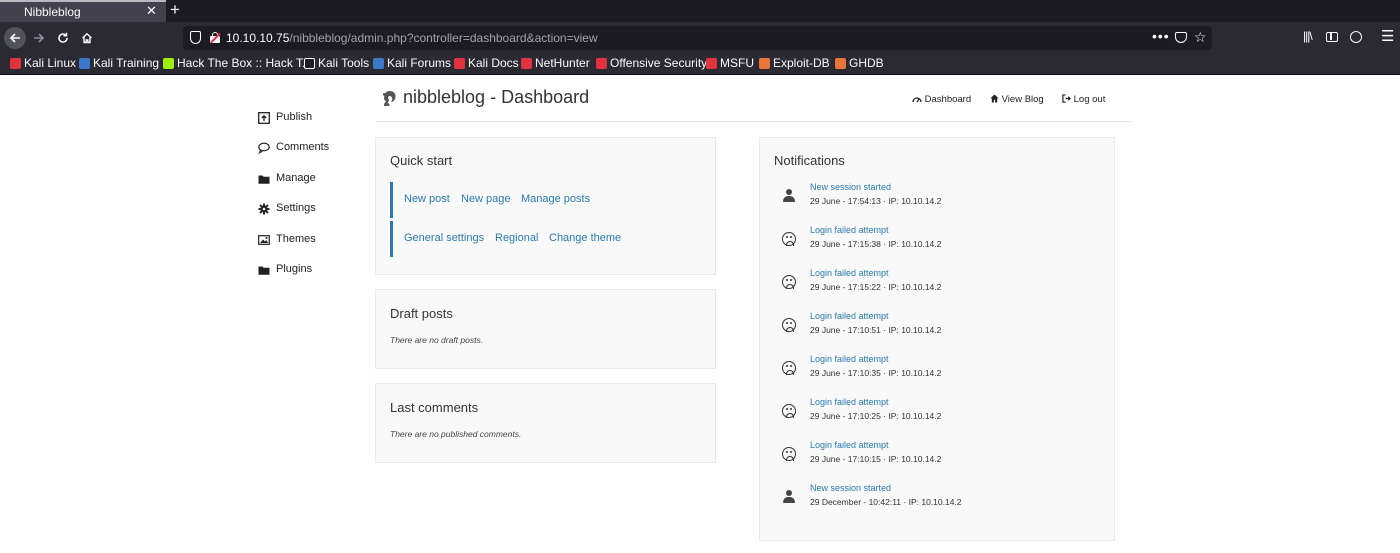 This screenshot has height=553, width=1400. What do you see at coordinates (264, 209) in the screenshot?
I see `gear-icon` at bounding box center [264, 209].